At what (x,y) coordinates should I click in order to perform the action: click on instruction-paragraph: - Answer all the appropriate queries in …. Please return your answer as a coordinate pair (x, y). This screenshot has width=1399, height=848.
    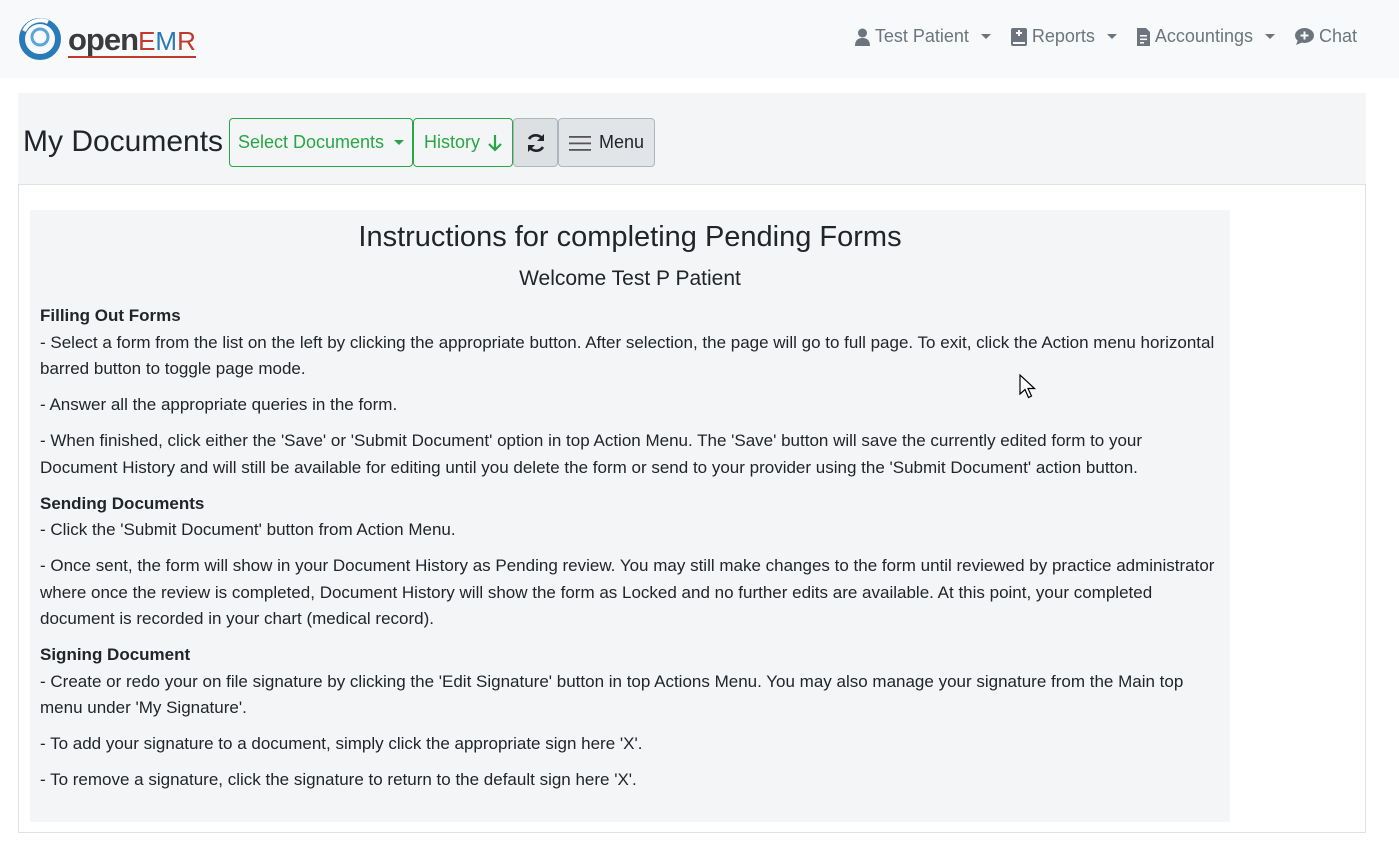
    Looking at the image, I should click on (219, 404).